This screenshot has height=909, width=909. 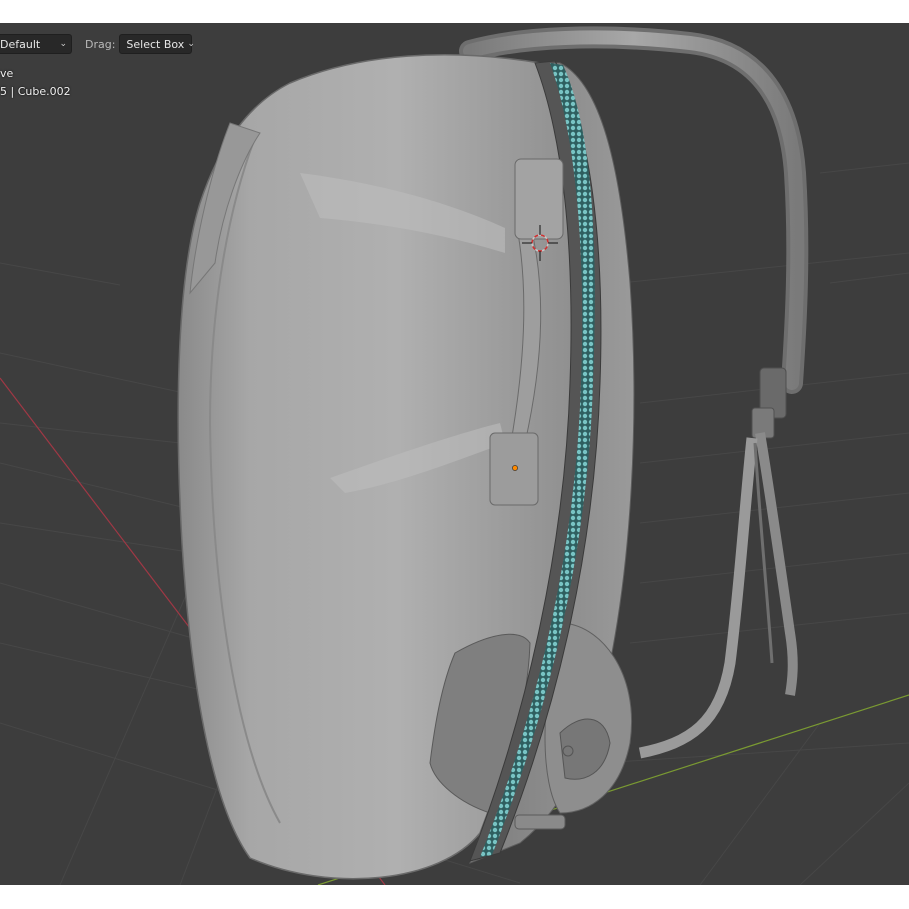 I want to click on drag-mode-dropdown: Select Box ⌄, so click(x=157, y=44).